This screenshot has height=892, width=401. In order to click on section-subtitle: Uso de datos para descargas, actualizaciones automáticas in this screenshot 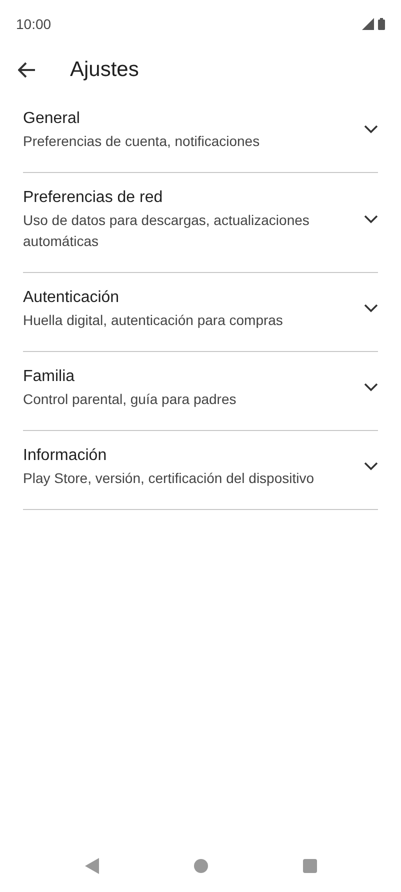, I will do `click(166, 231)`.